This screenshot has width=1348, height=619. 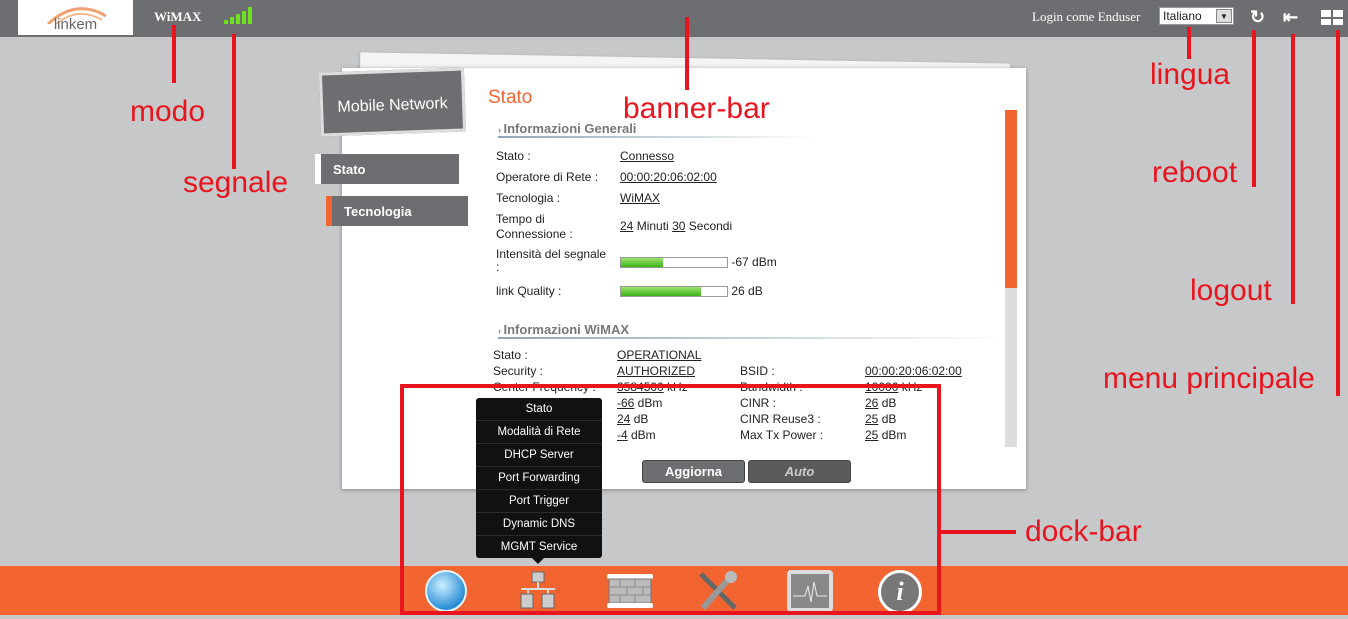 I want to click on quality-bar, so click(x=674, y=292).